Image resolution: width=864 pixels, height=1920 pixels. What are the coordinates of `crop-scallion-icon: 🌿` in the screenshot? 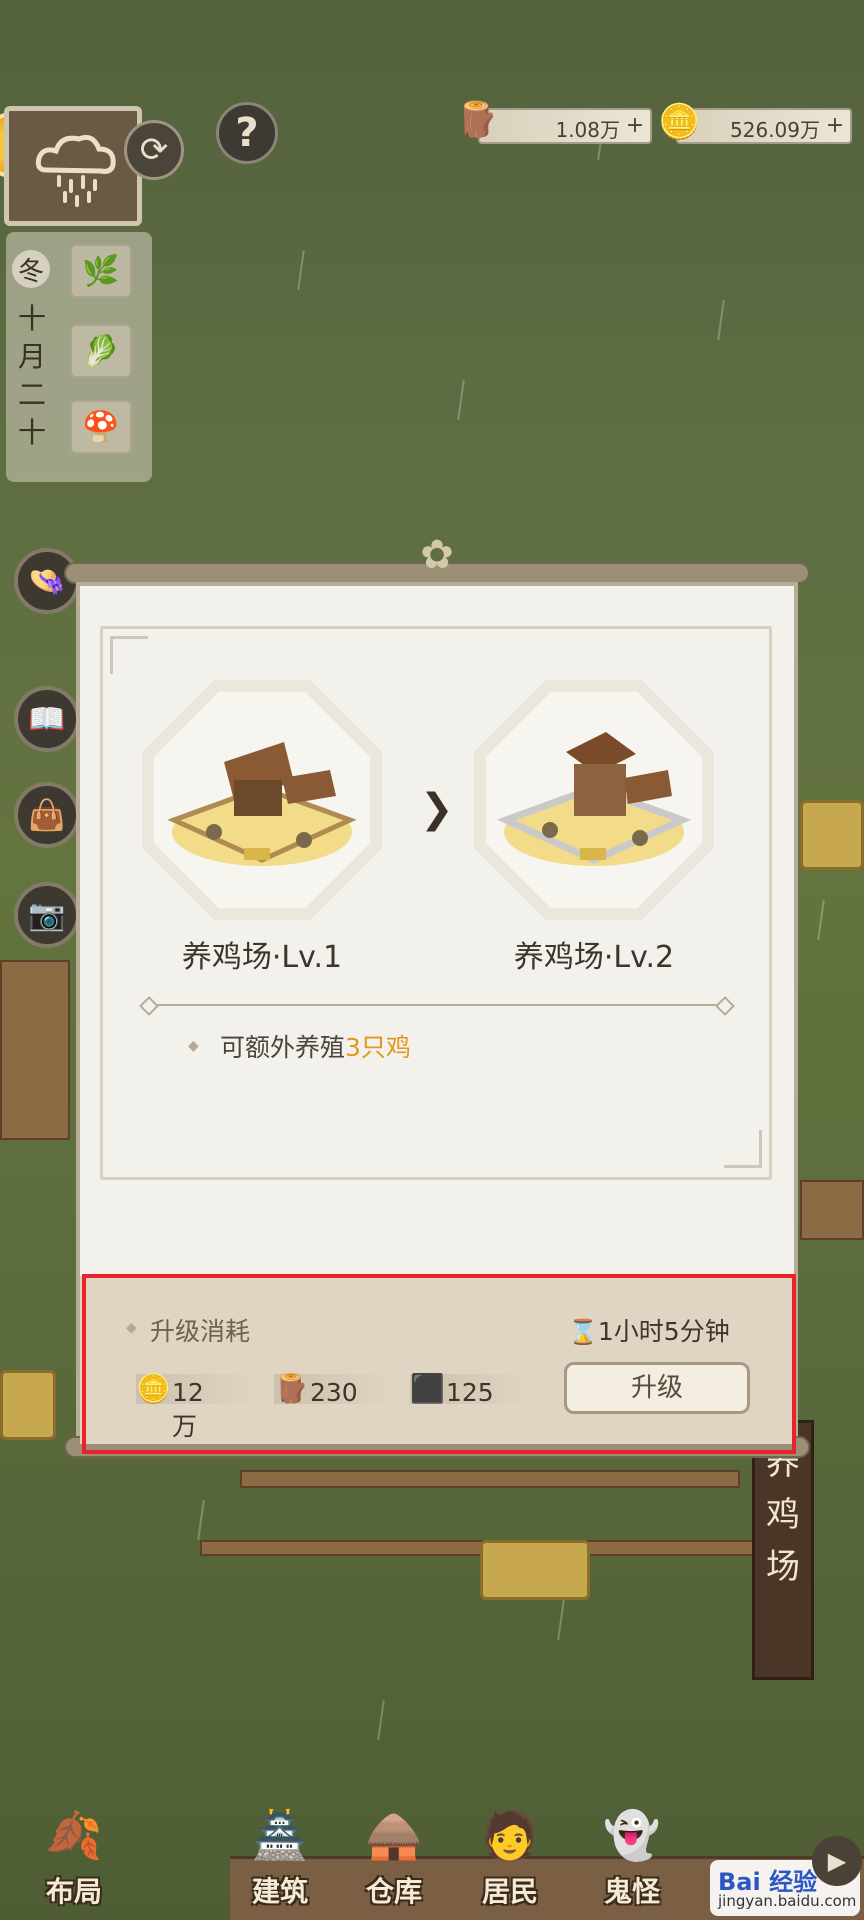 It's located at (101, 271).